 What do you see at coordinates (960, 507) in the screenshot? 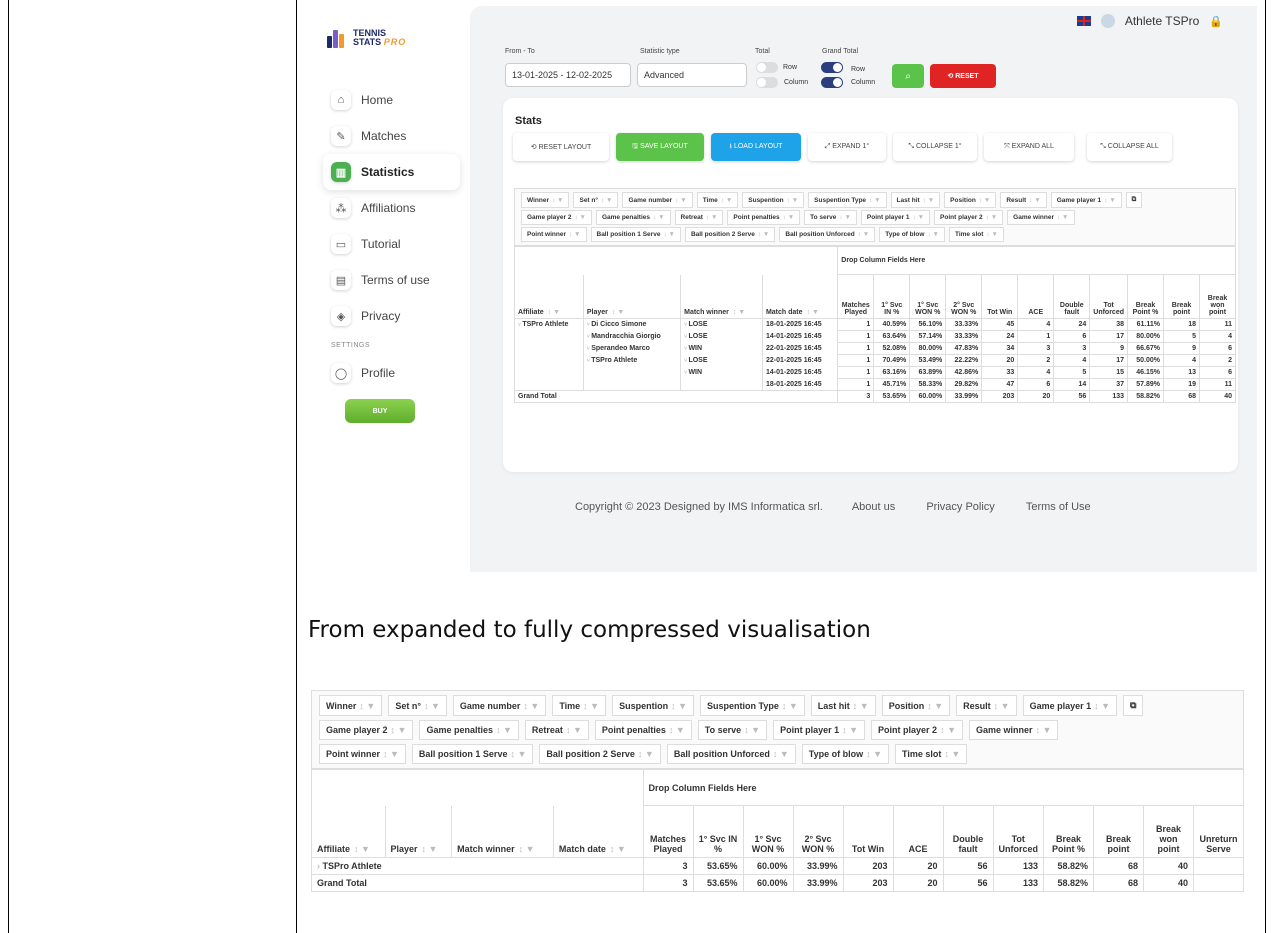
I see `privacy-link: Privacy Policy` at bounding box center [960, 507].